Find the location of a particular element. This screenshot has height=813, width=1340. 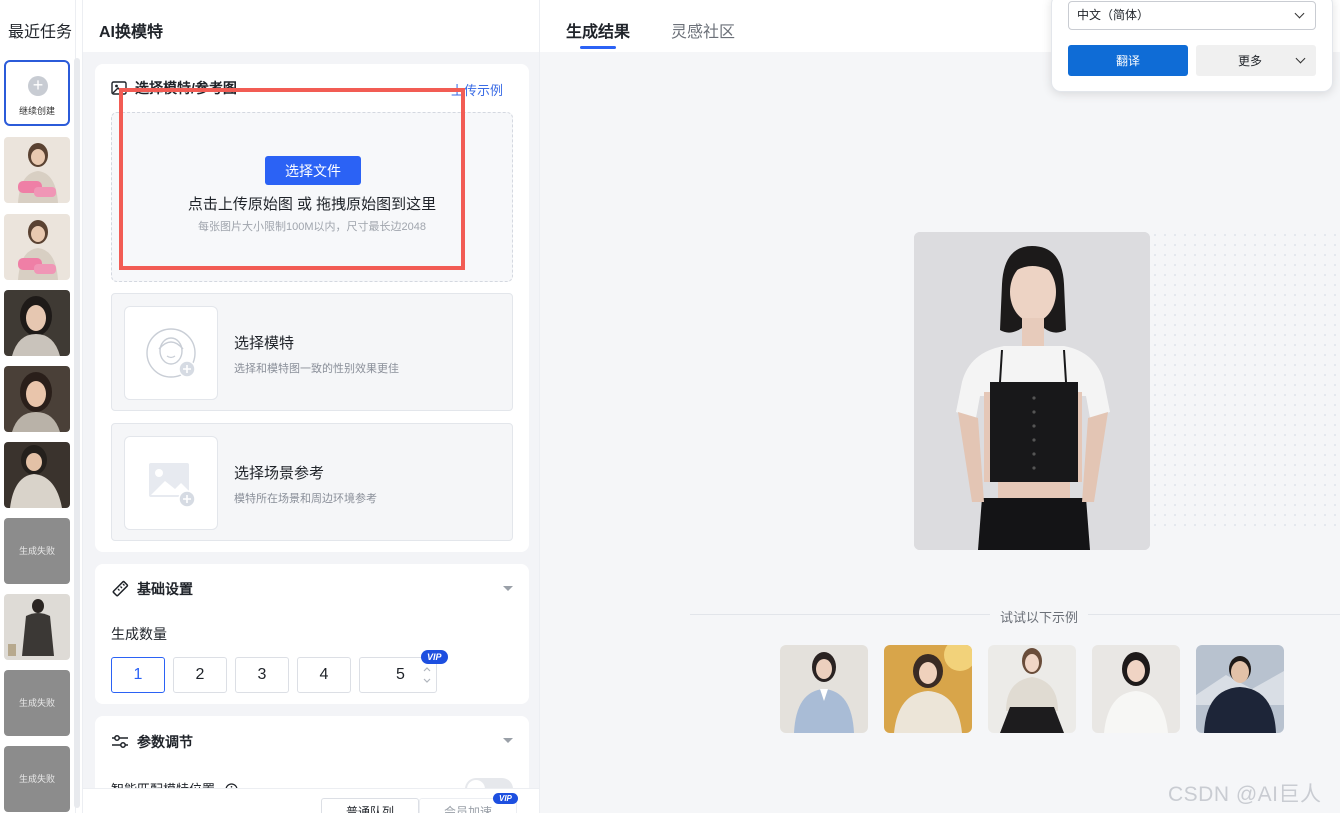

continue-create-label: 继续创建 is located at coordinates (36, 111).